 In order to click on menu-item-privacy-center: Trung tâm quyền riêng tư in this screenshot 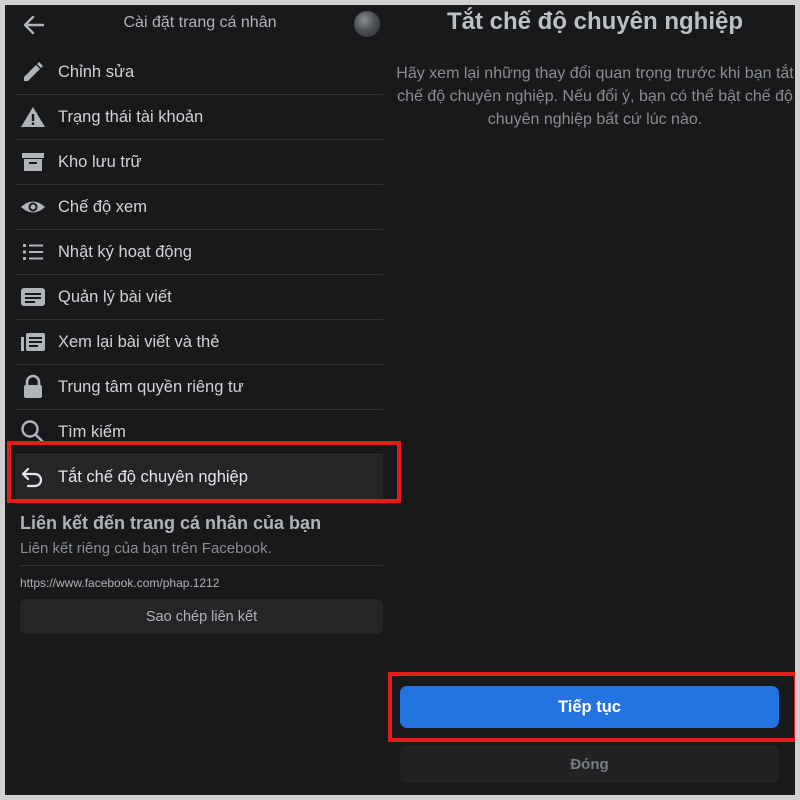, I will do `click(199, 387)`.